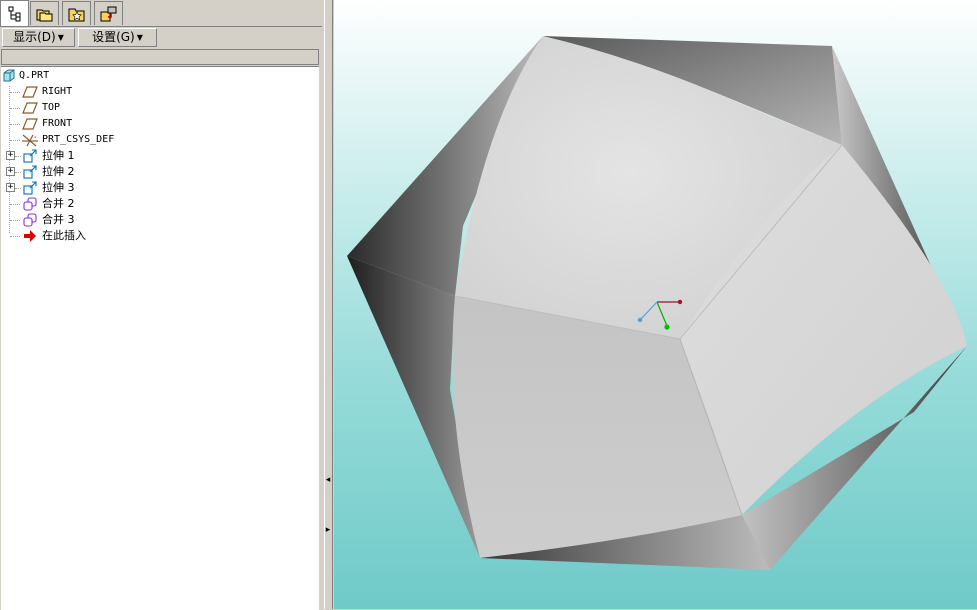 The image size is (977, 610). Describe the element at coordinates (51, 107) in the screenshot. I see `tree-item-label: TOP` at that location.